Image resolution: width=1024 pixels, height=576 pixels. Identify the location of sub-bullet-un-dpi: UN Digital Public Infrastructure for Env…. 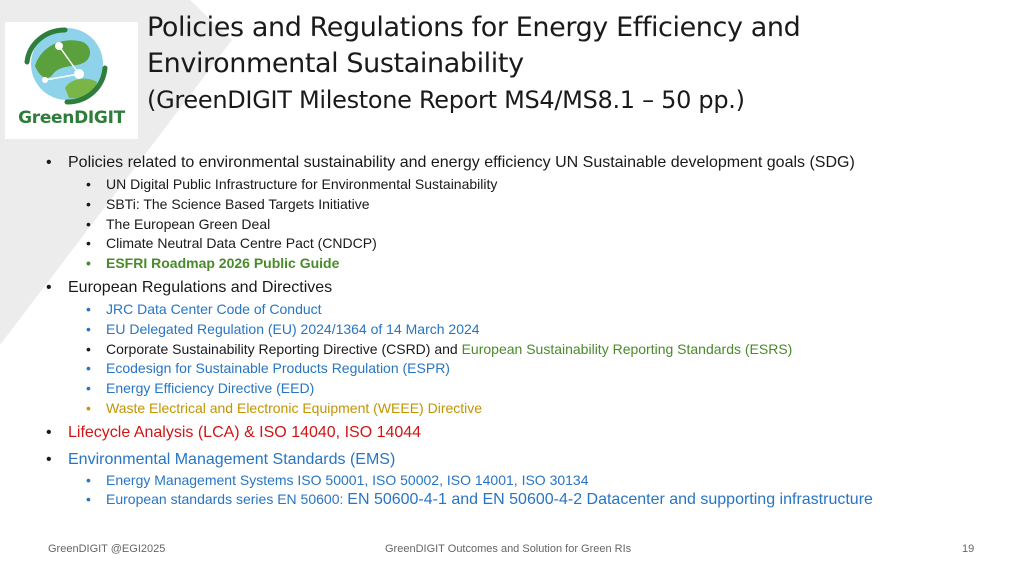
(291, 184).